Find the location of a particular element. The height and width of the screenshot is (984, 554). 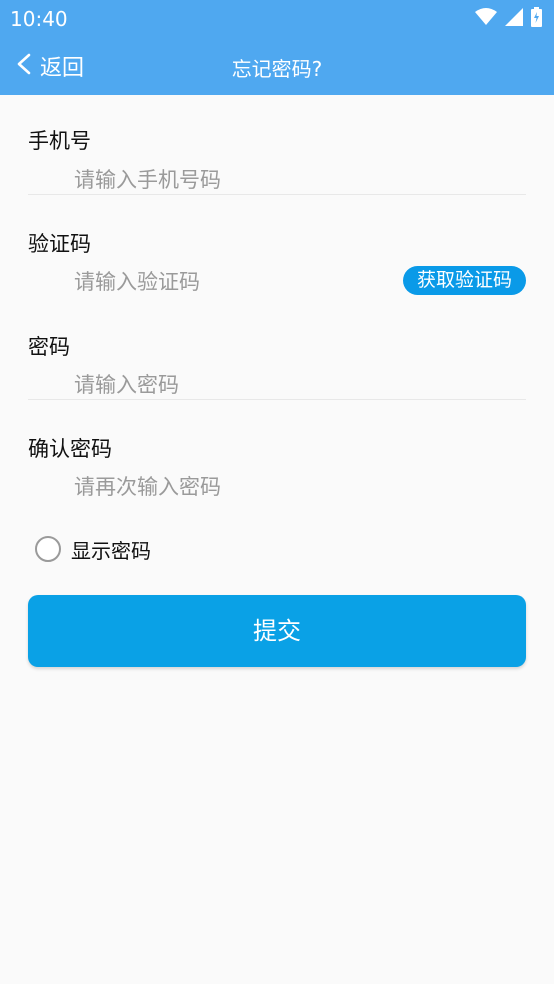

show-password-radio is located at coordinates (48, 549).